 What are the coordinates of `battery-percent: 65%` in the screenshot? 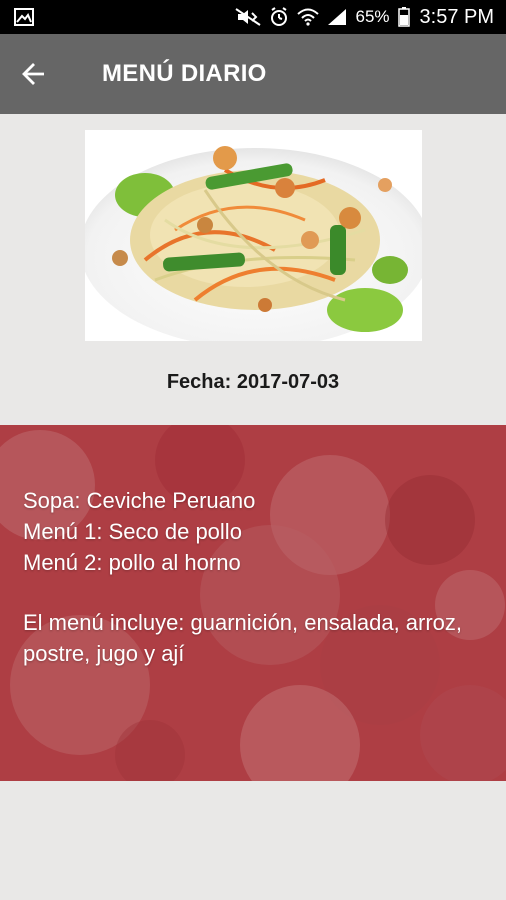 It's located at (372, 16).